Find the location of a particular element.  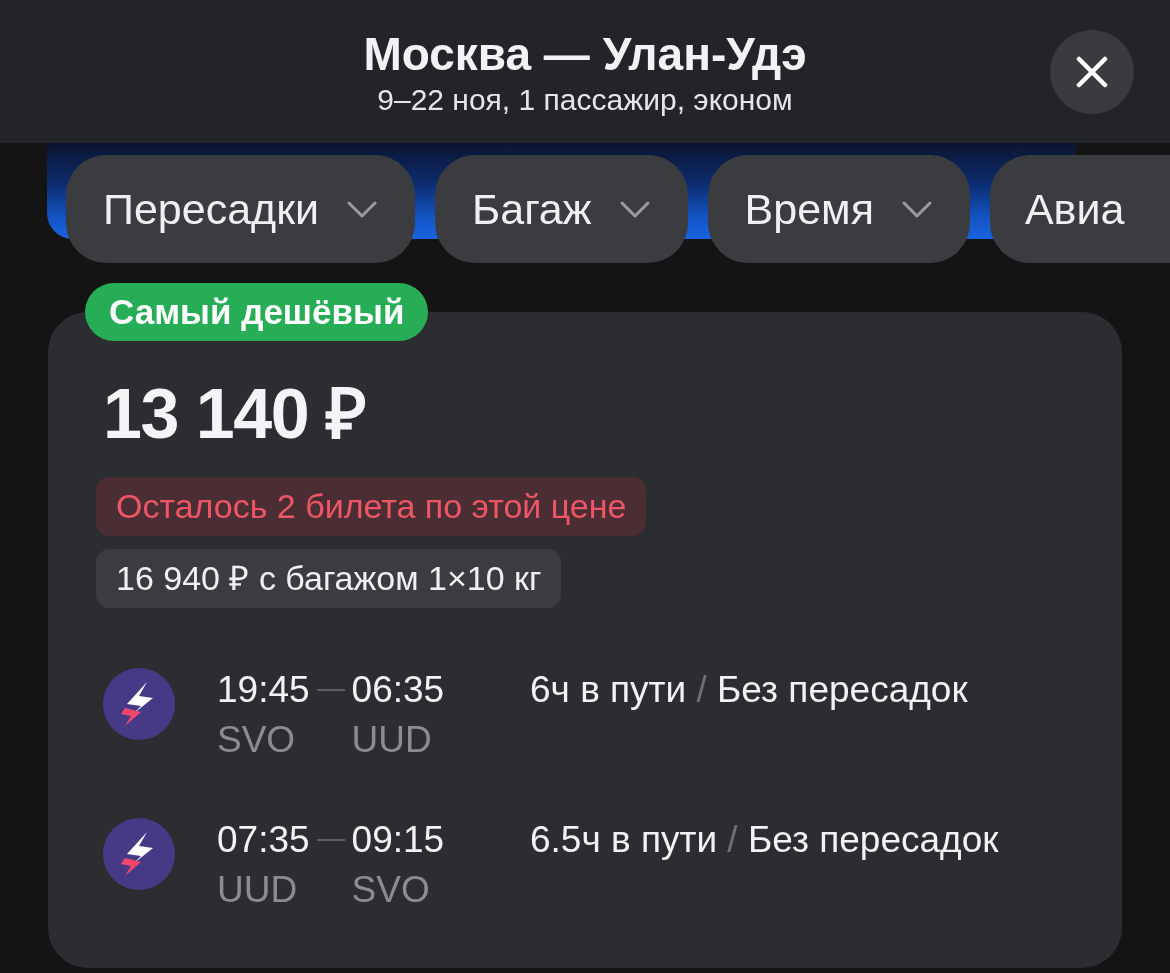

baggage-price-notice: 16 940 ₽ с багажом 1×10 кг is located at coordinates (329, 578).